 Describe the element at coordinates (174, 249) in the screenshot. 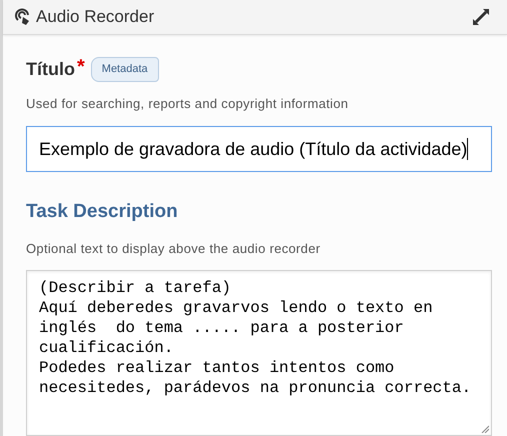

I see `field-description: Optional text to display above the audio recorder` at that location.